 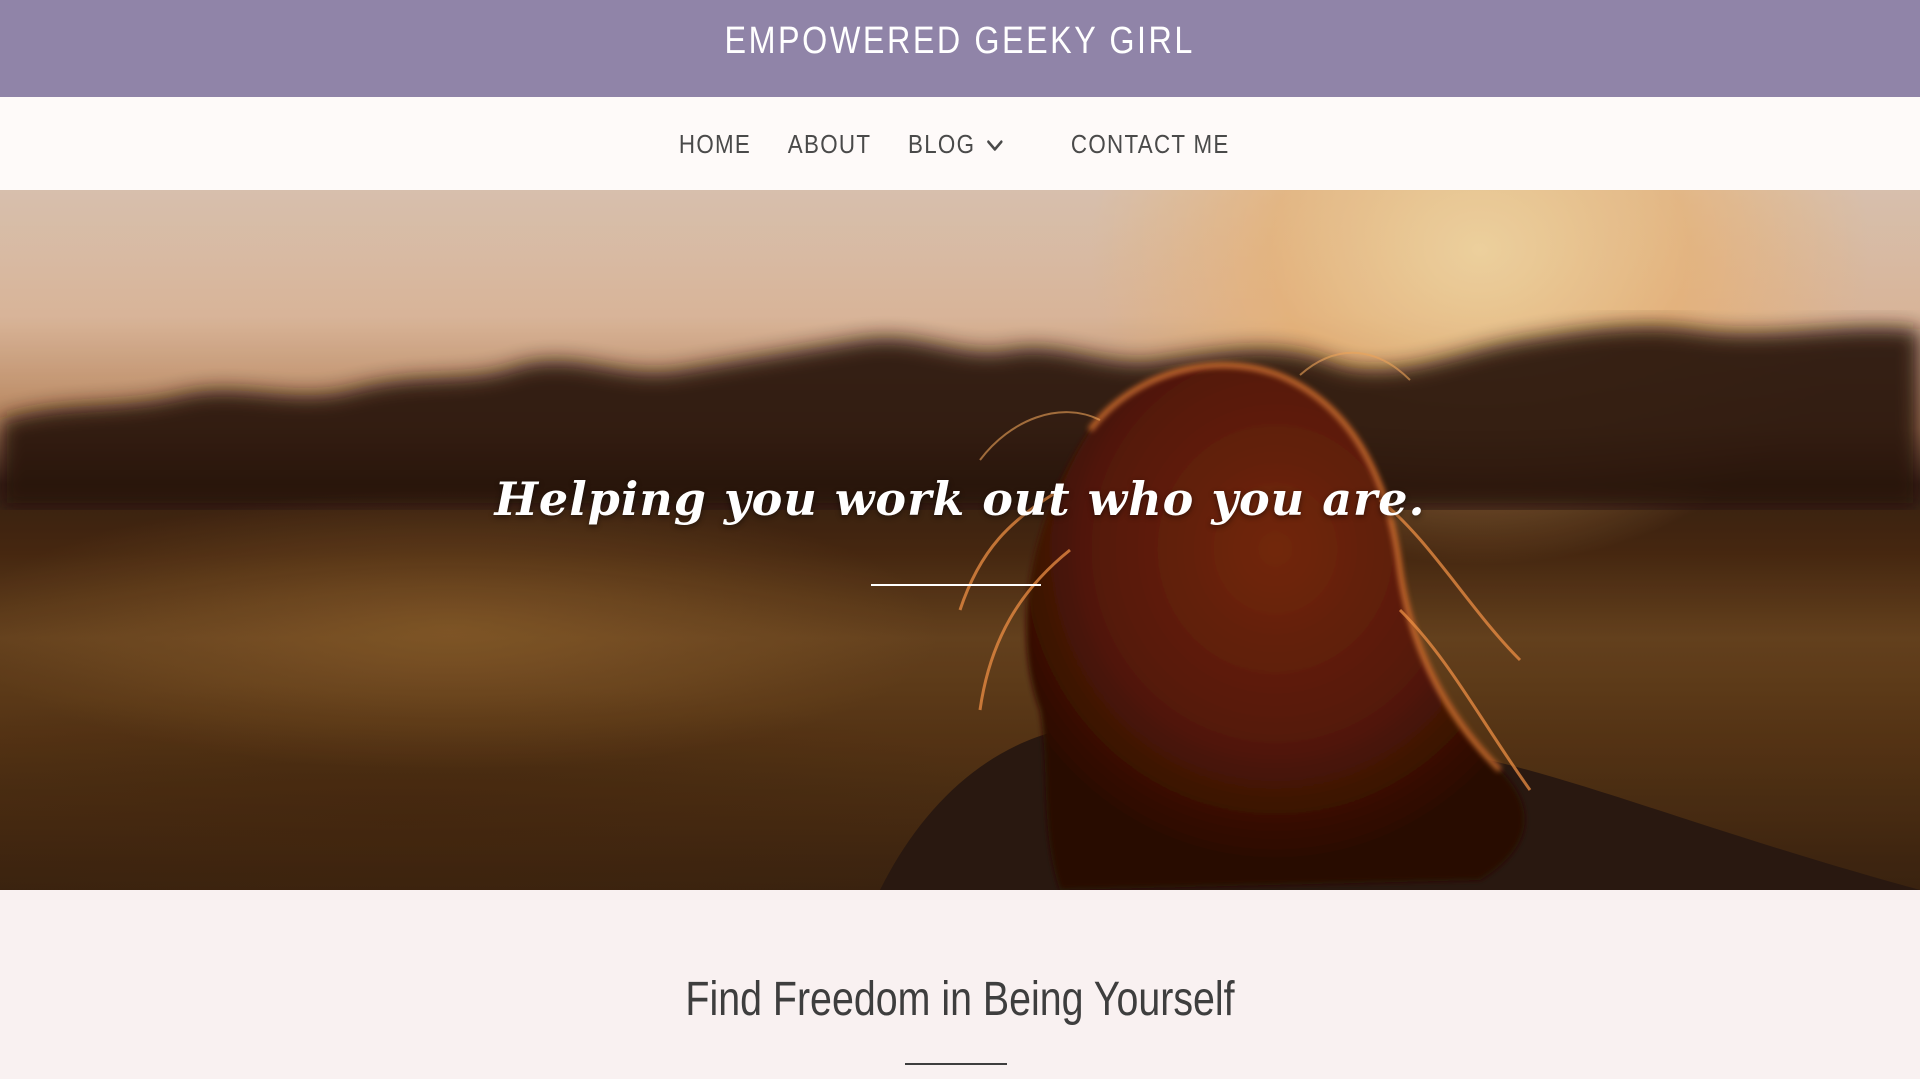 I want to click on nav-item-home-label: HOME, so click(x=715, y=144).